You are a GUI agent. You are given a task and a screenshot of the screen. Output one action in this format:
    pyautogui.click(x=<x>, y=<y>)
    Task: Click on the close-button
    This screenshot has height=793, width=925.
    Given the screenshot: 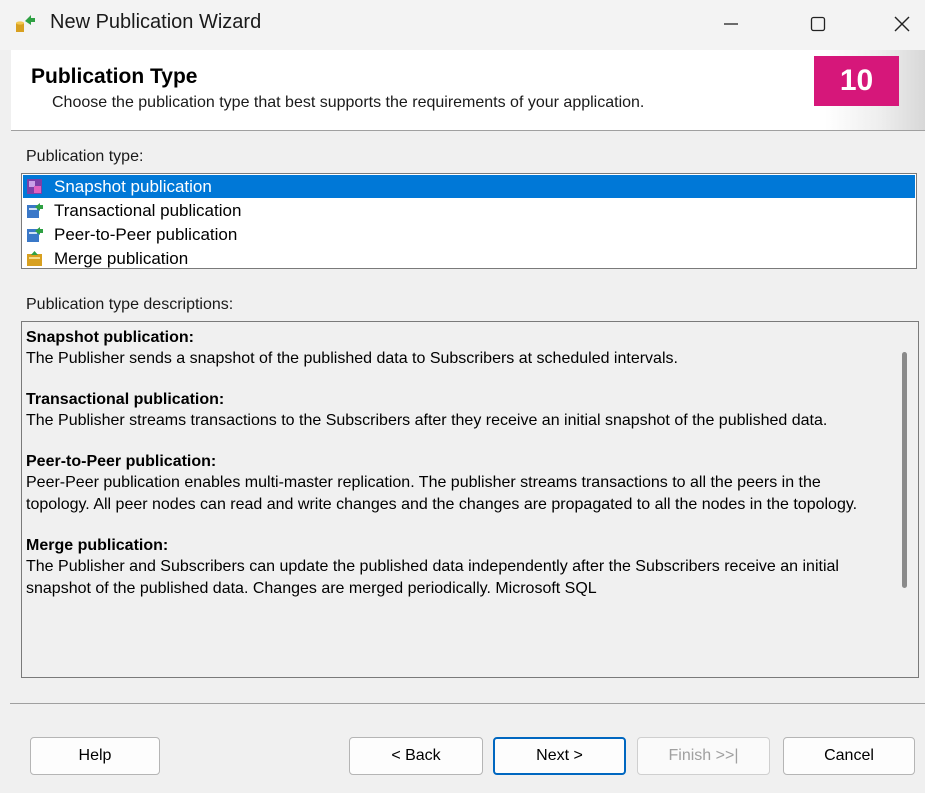 What is the action you would take?
    pyautogui.click(x=902, y=24)
    